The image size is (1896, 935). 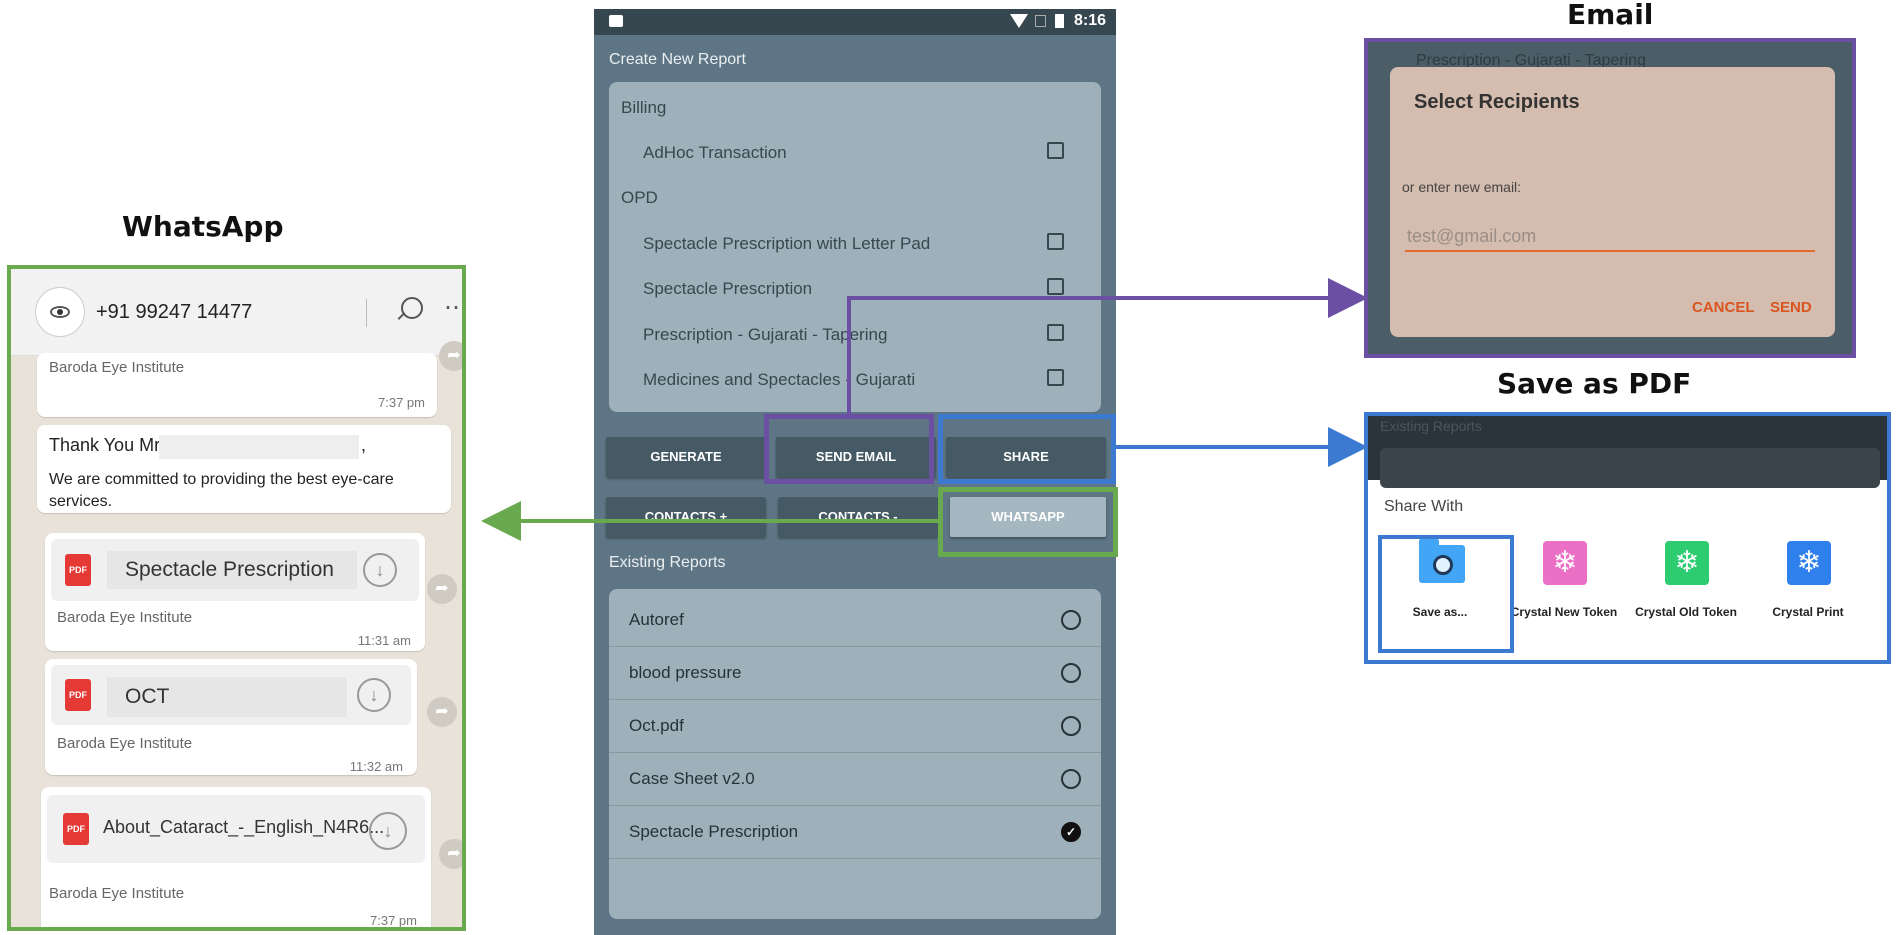 I want to click on background-dimmed: Existing Reports, so click(x=1627, y=452).